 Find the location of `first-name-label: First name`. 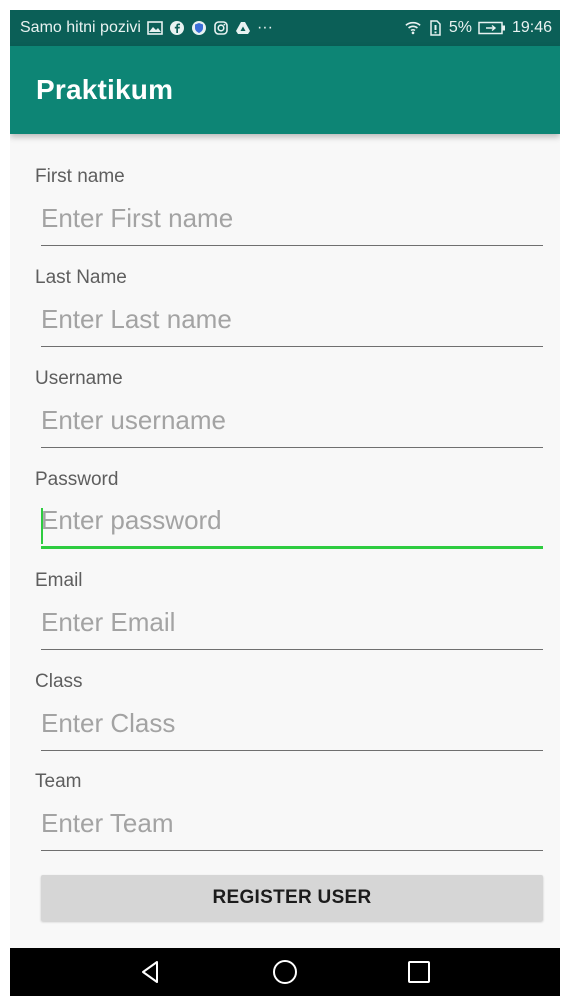

first-name-label: First name is located at coordinates (80, 176).